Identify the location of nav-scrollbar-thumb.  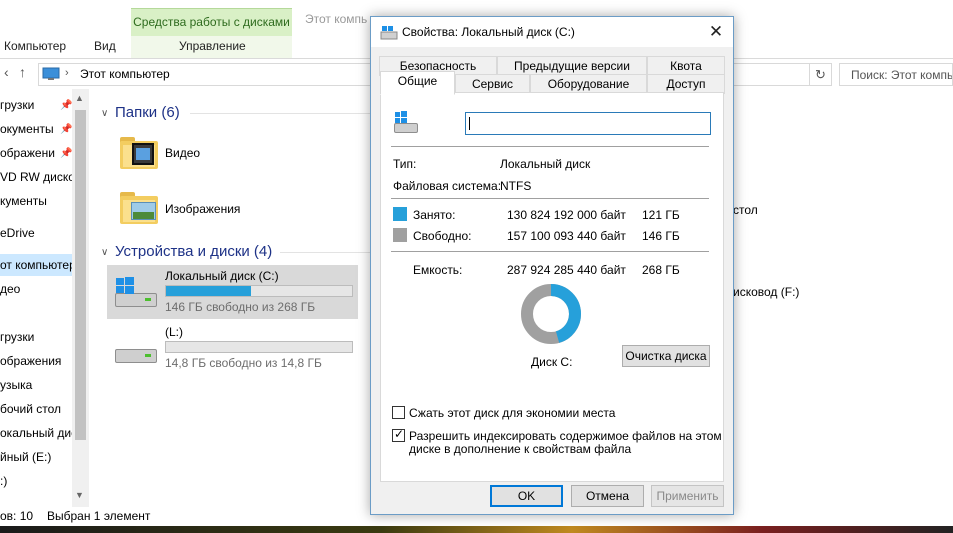
(80, 275).